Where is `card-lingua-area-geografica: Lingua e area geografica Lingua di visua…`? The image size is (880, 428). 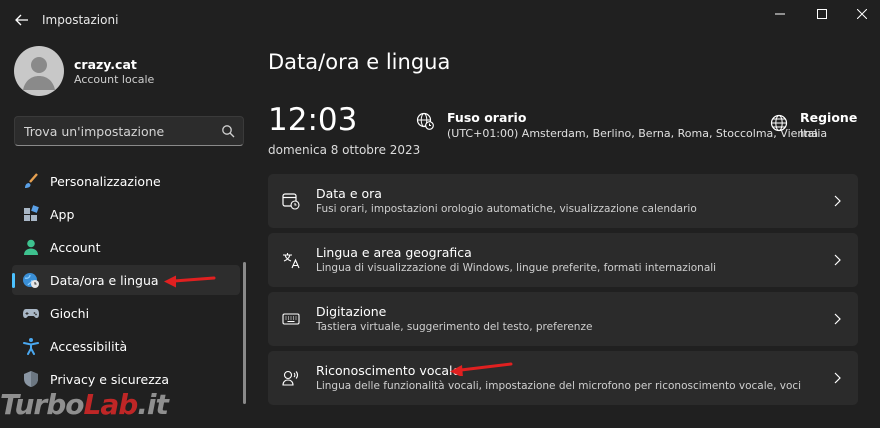
card-lingua-area-geografica: Lingua e area geografica Lingua di visua… is located at coordinates (563, 260).